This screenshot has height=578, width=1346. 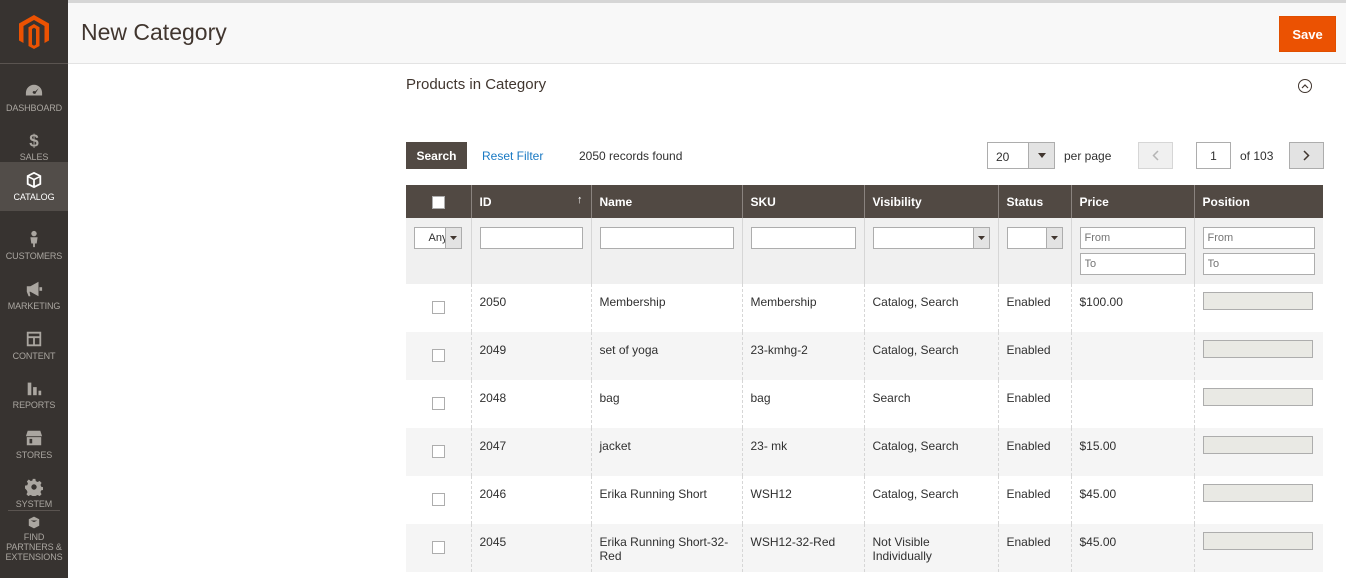 What do you see at coordinates (1034, 201) in the screenshot?
I see `column-header-status: Status` at bounding box center [1034, 201].